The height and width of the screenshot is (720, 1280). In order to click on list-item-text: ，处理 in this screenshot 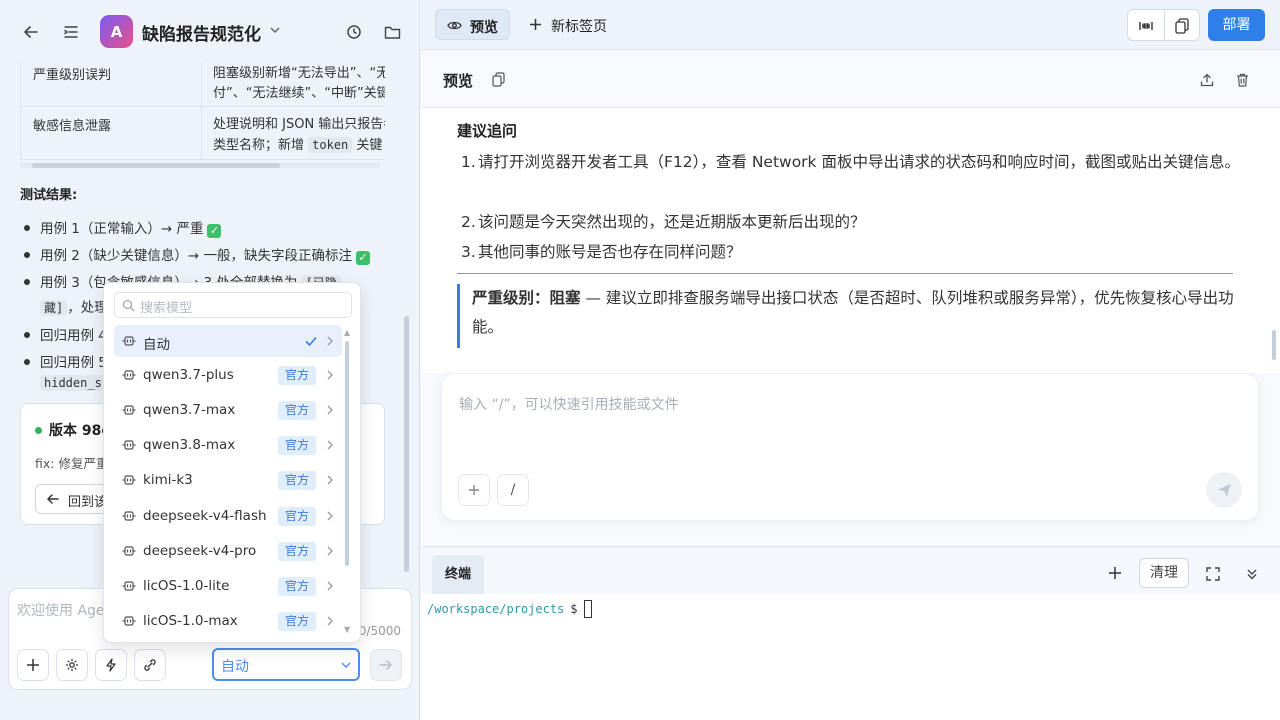, I will do `click(87, 308)`.